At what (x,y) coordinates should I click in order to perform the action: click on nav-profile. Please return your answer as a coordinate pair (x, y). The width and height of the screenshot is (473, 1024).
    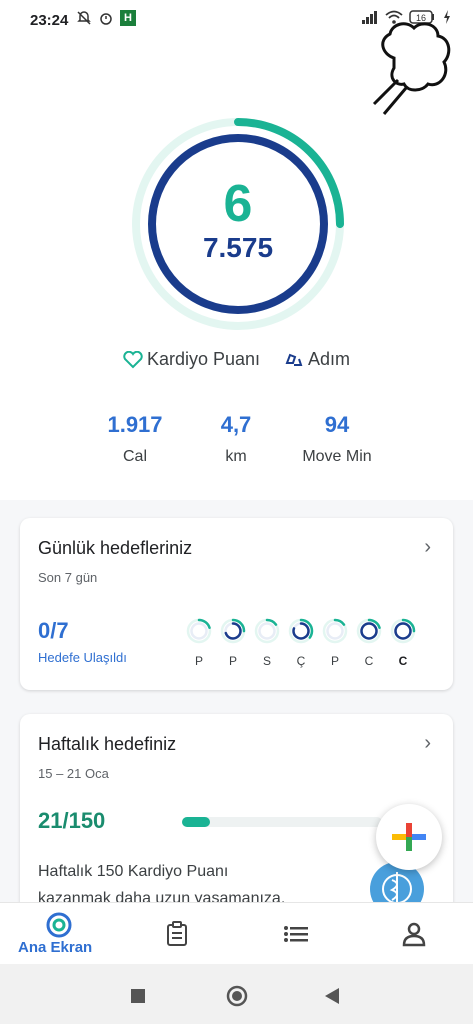
    Looking at the image, I should click on (413, 934).